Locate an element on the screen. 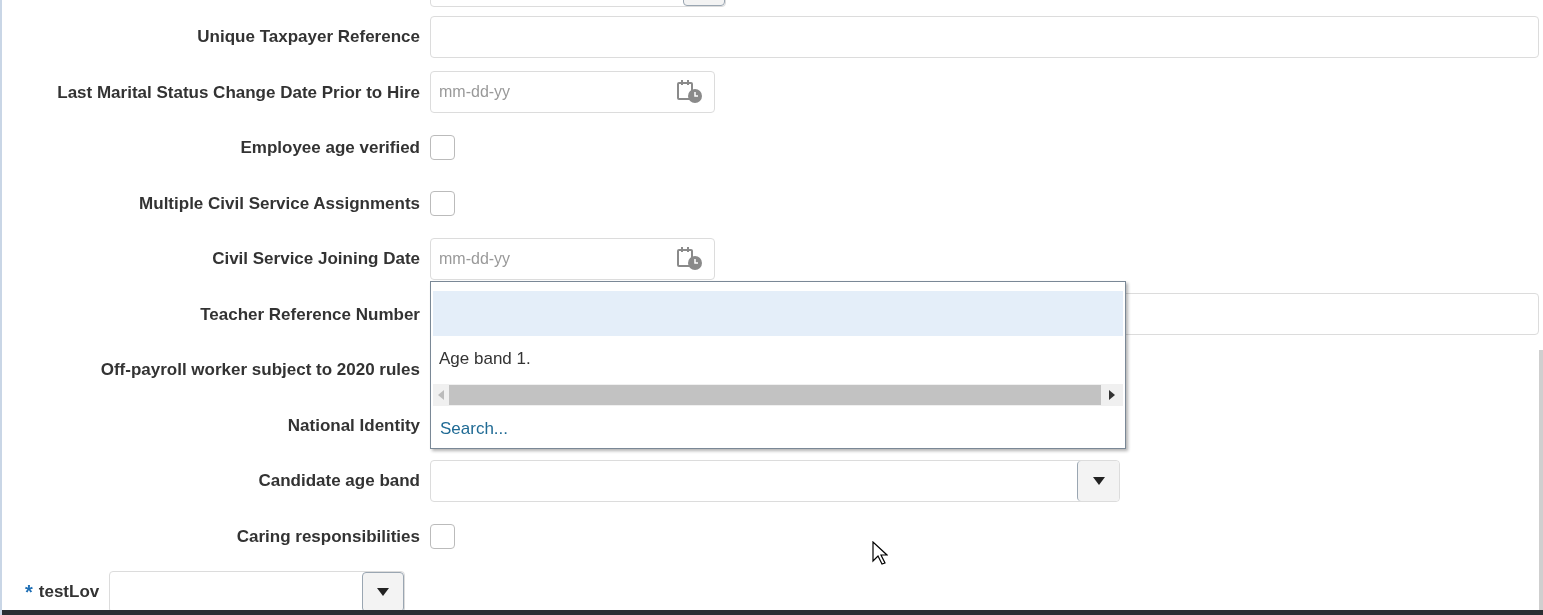  text-field is located at coordinates (984, 36).